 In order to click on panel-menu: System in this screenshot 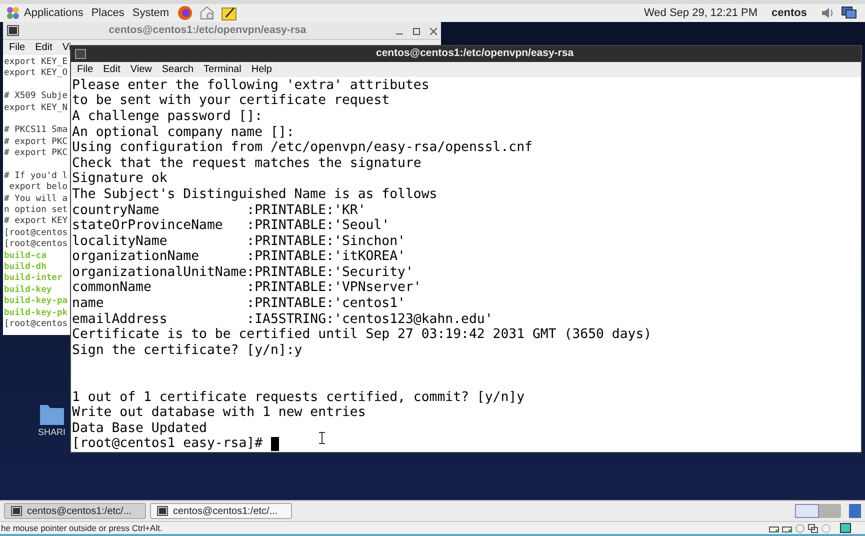, I will do `click(151, 13)`.